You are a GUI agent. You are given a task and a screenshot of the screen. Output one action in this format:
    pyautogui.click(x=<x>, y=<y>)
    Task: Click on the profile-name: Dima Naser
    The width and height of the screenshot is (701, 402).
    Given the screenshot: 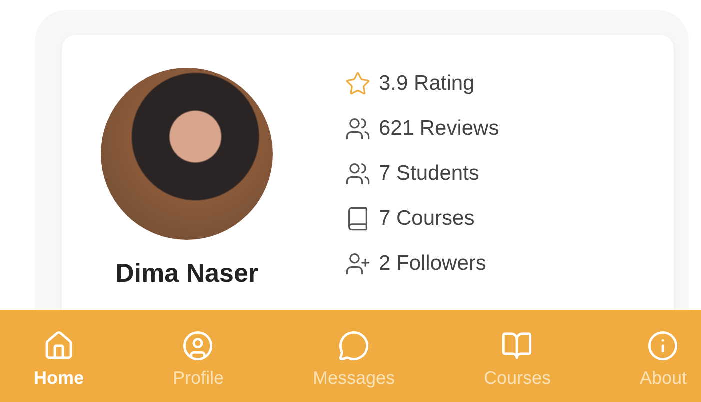 What is the action you would take?
    pyautogui.click(x=187, y=273)
    